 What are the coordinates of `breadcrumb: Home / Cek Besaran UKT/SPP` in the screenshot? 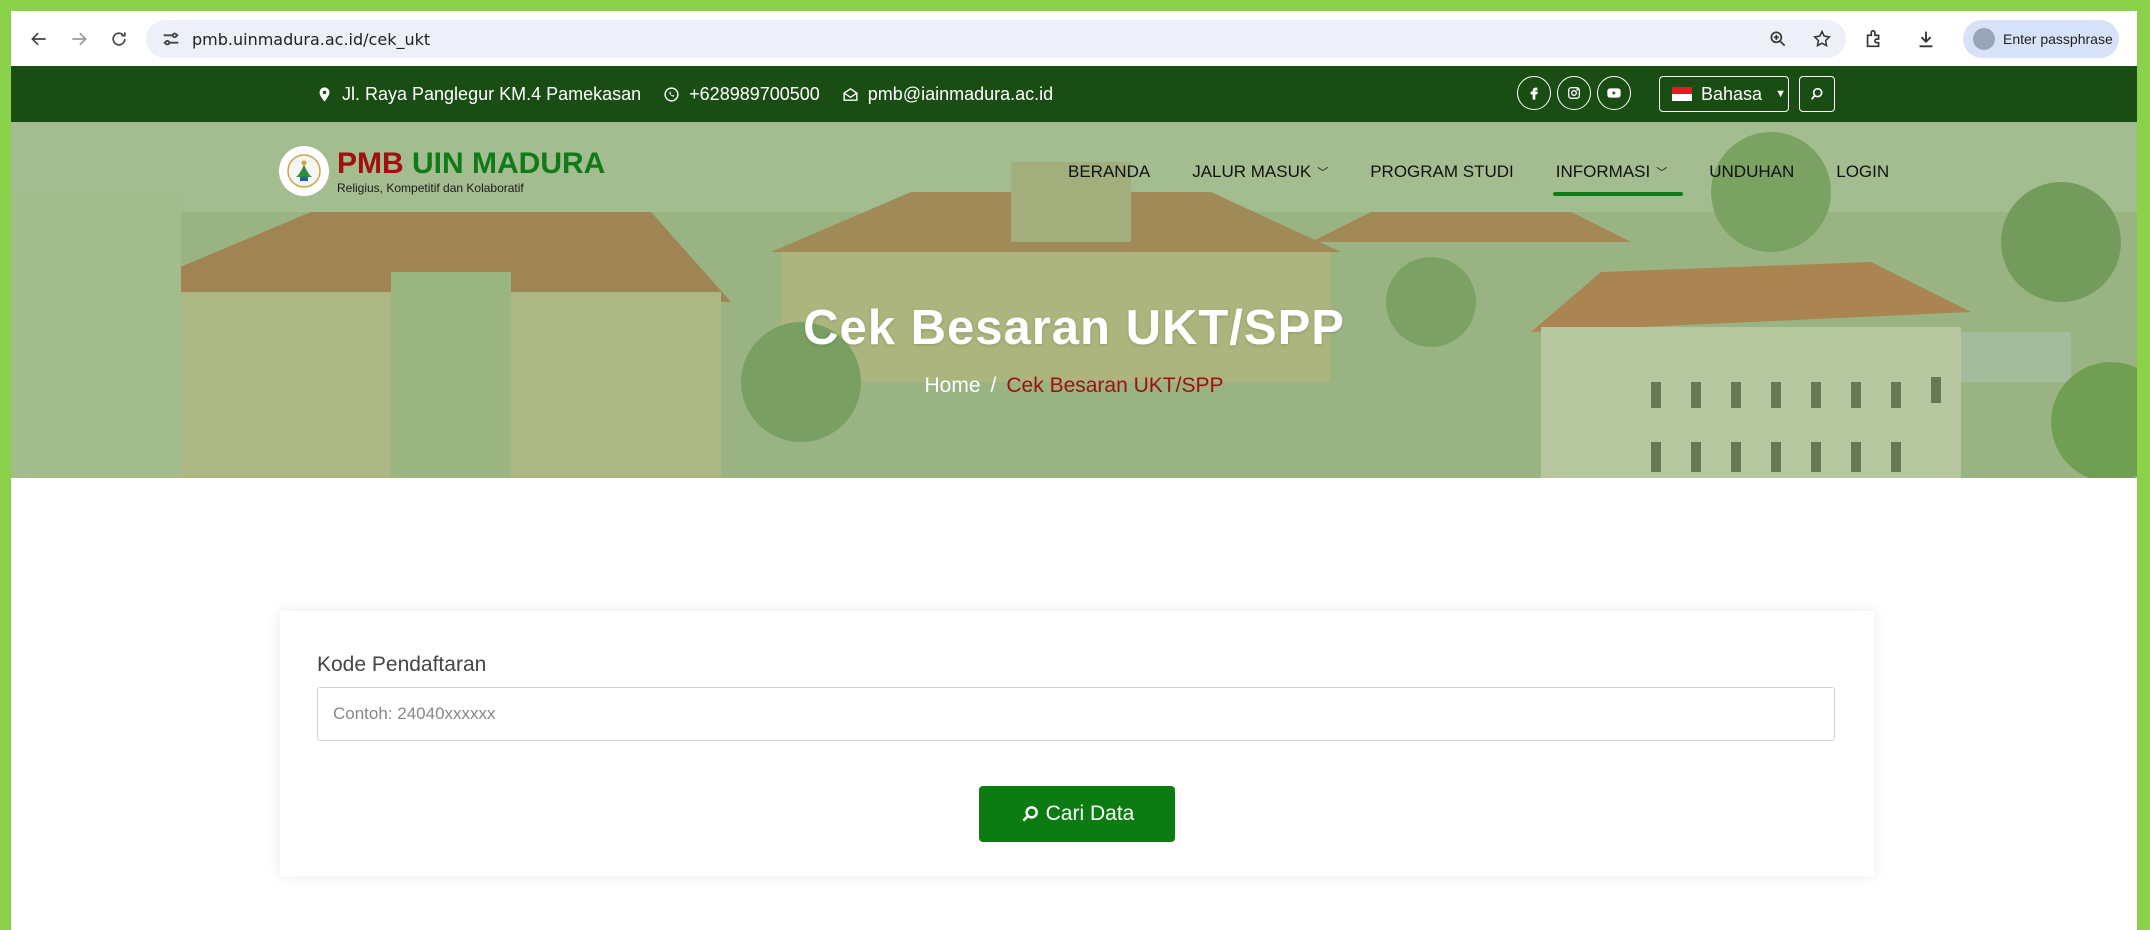 It's located at (1074, 386).